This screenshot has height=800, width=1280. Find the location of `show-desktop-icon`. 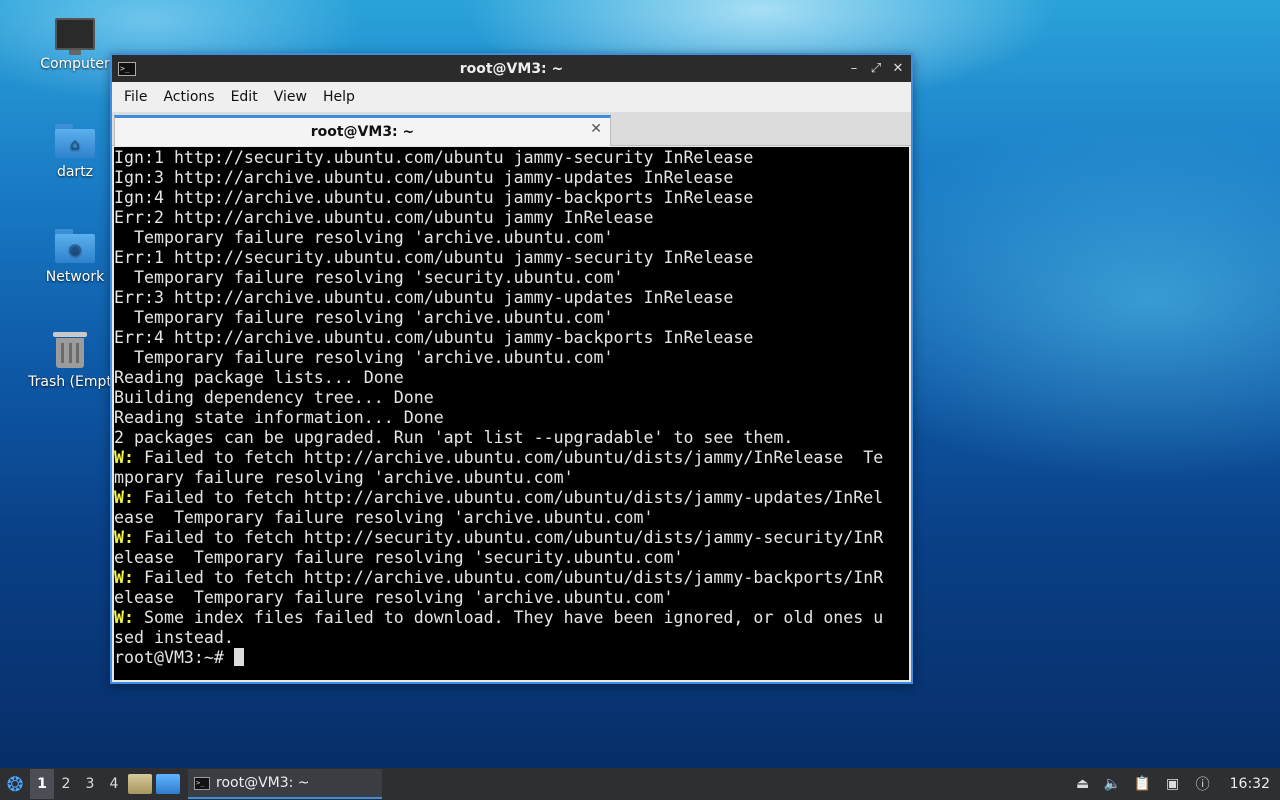

show-desktop-icon is located at coordinates (168, 784).